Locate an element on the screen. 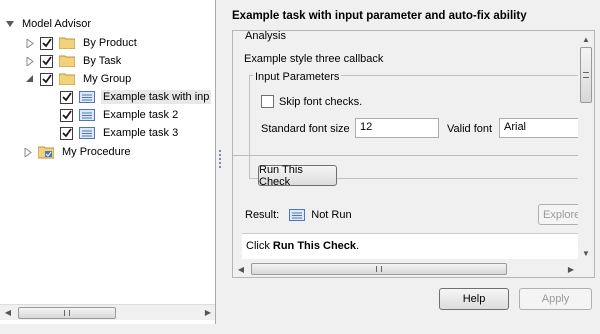 This screenshot has height=334, width=600. tree-item-label: By Product is located at coordinates (110, 43).